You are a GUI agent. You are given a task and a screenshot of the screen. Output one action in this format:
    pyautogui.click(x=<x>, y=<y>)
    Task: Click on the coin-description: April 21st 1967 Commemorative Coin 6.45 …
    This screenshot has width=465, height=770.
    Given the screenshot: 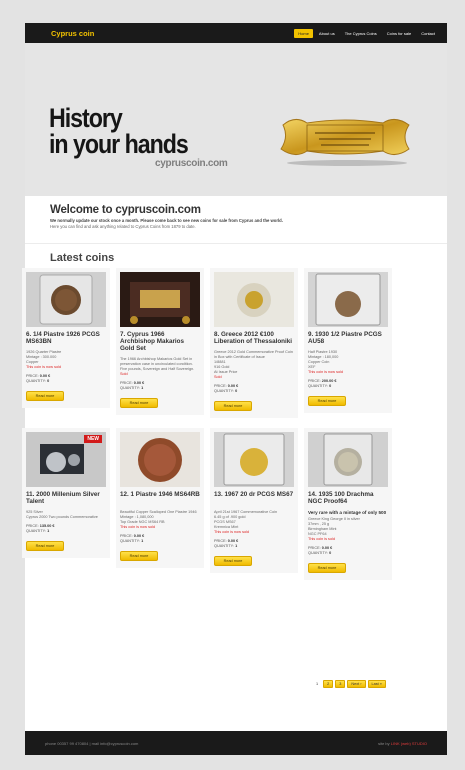 What is the action you would take?
    pyautogui.click(x=246, y=519)
    